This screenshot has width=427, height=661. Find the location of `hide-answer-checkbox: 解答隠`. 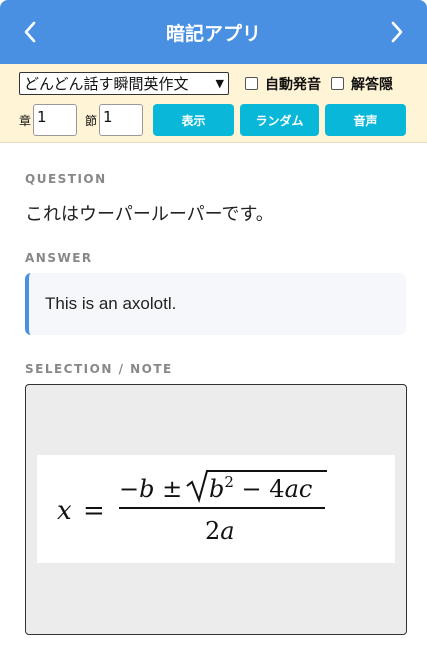

hide-answer-checkbox: 解答隠 is located at coordinates (362, 84).